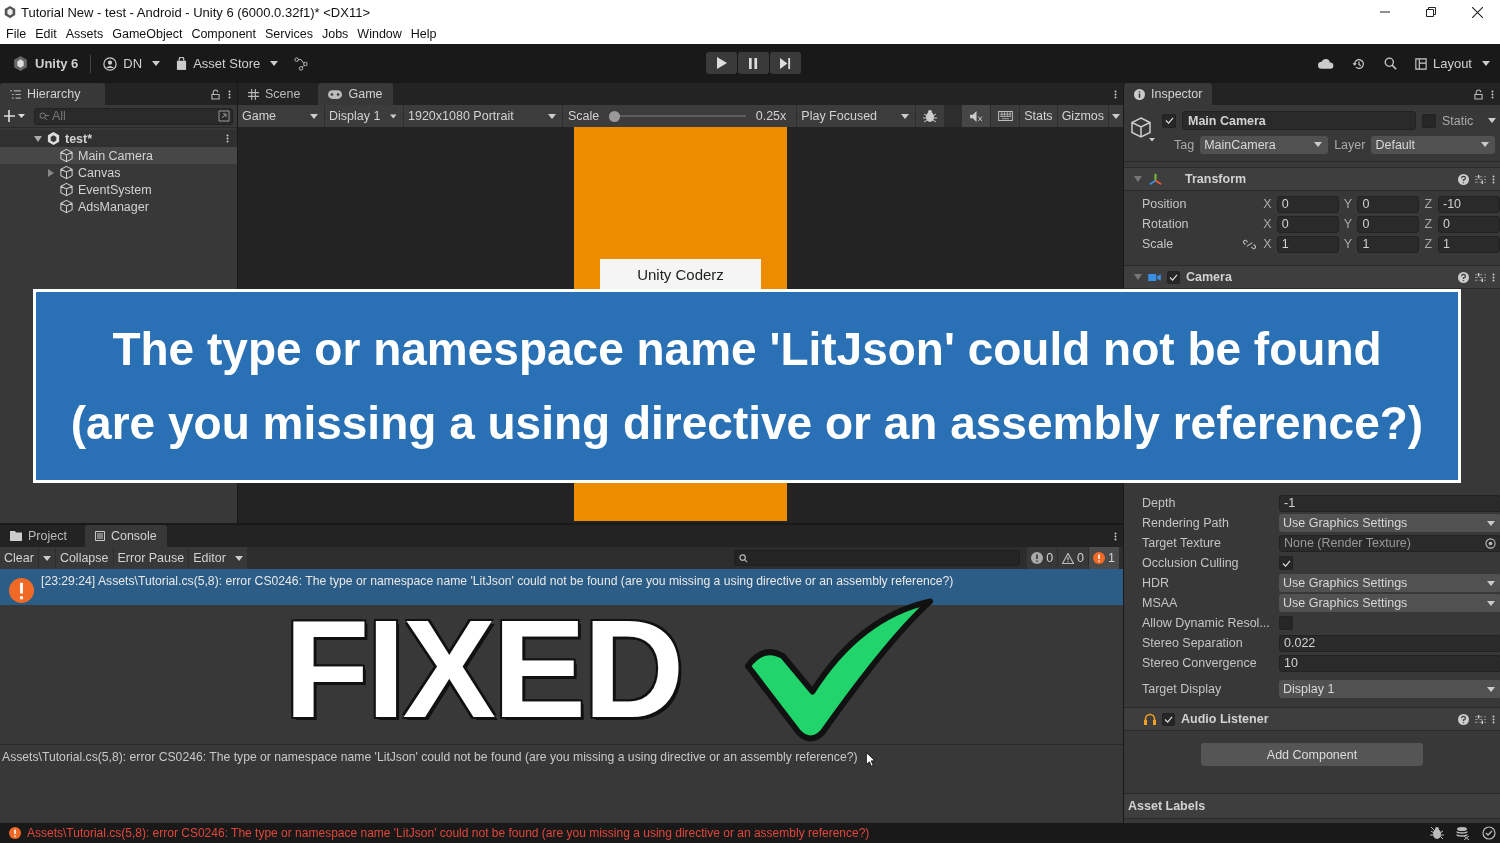 This screenshot has width=1500, height=843. I want to click on hierarchy-tab: Hierarchy, so click(52, 94).